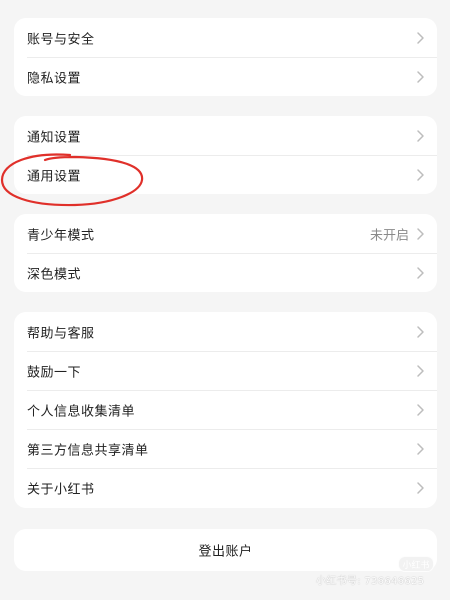  What do you see at coordinates (225, 487) in the screenshot?
I see `about-row: 关于小红书` at bounding box center [225, 487].